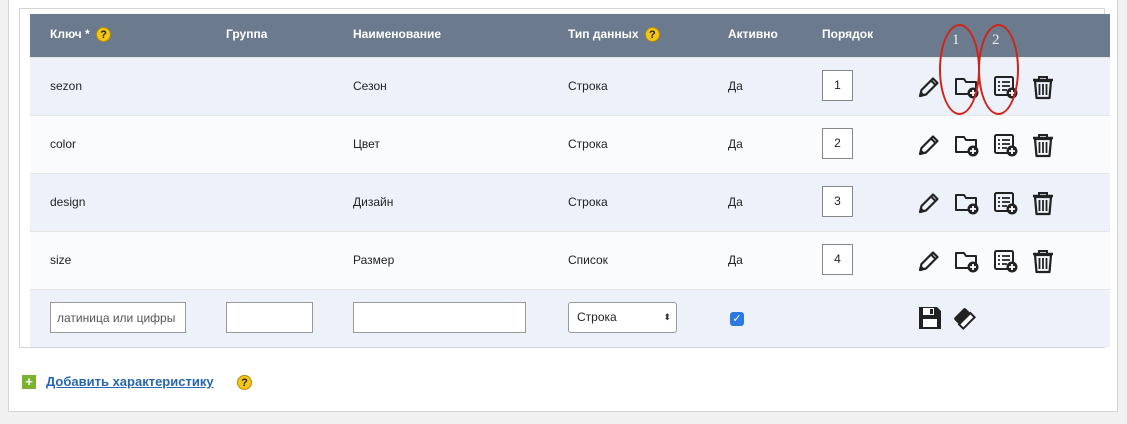 This screenshot has height=424, width=1127. Describe the element at coordinates (63, 144) in the screenshot. I see `cell-key: color` at that location.